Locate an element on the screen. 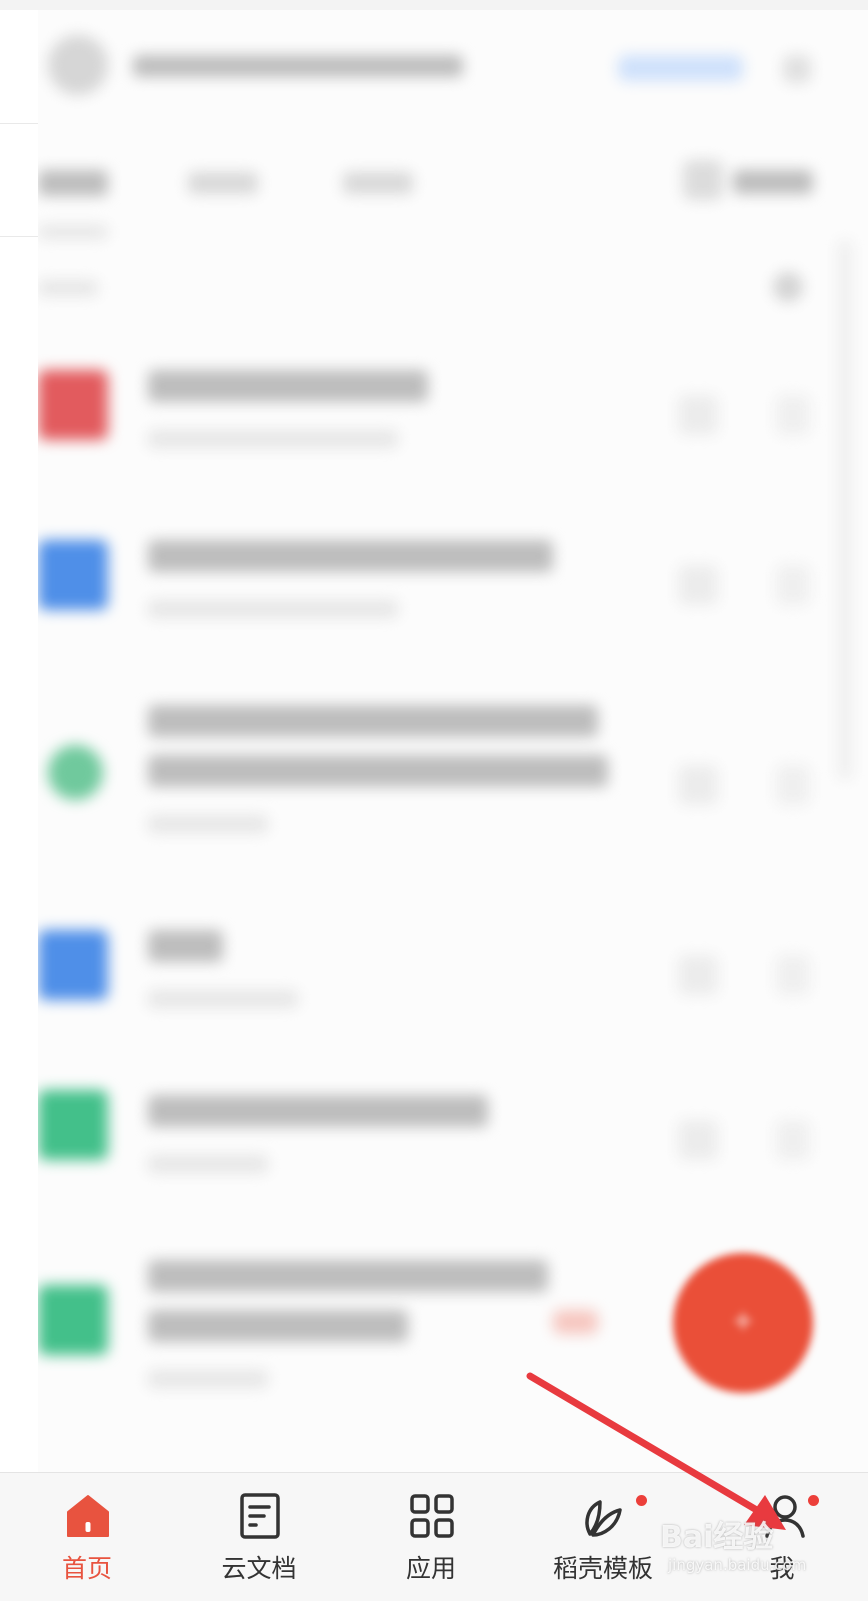 The image size is (868, 1601). tab-label: 应用 is located at coordinates (430, 1568).